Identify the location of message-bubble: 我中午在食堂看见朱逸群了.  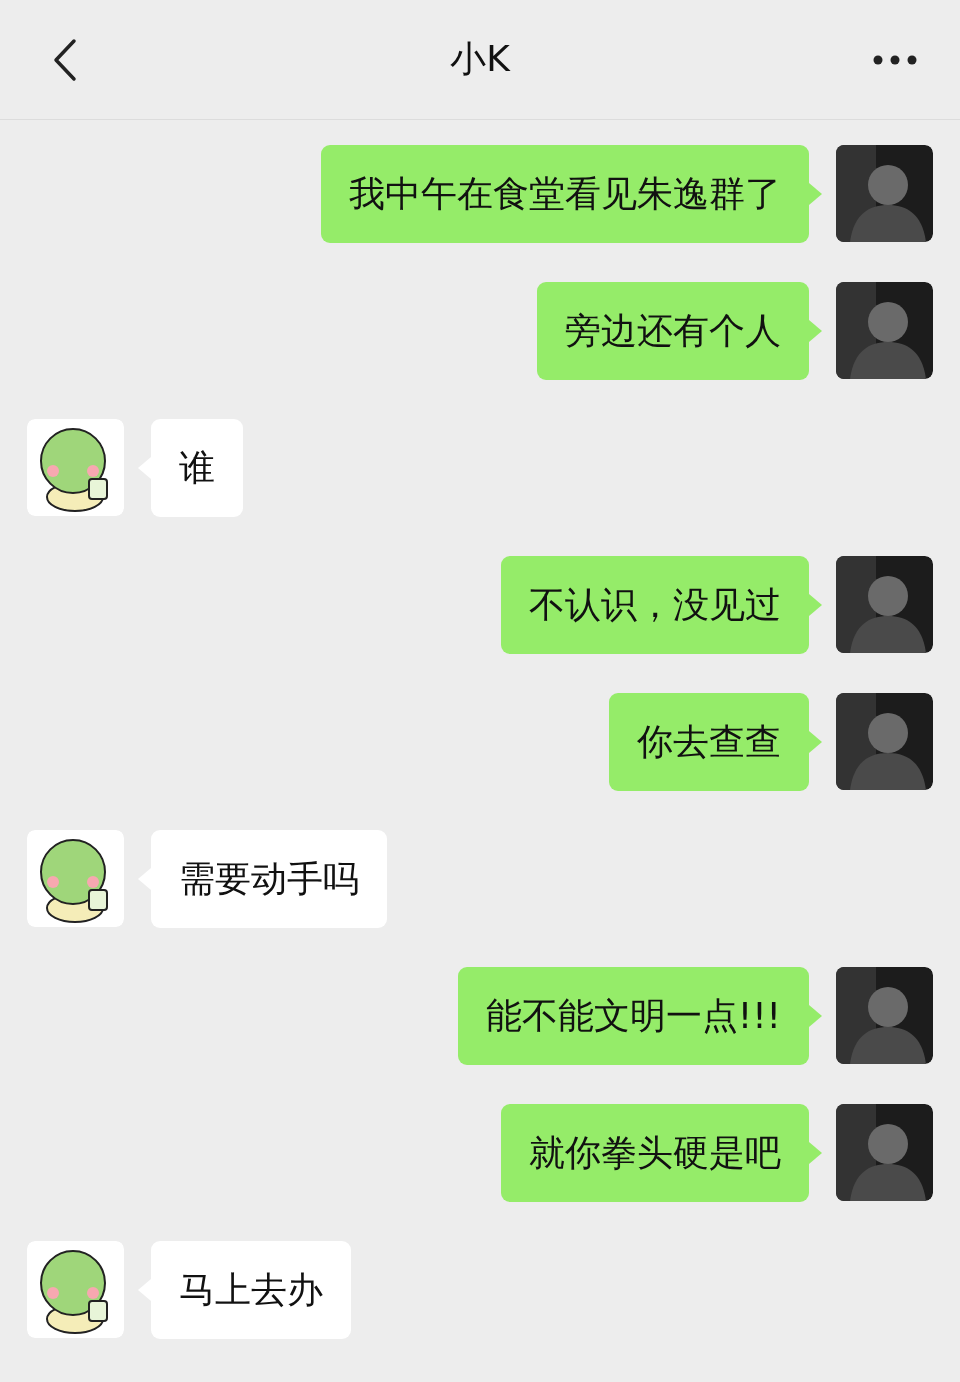
(565, 194).